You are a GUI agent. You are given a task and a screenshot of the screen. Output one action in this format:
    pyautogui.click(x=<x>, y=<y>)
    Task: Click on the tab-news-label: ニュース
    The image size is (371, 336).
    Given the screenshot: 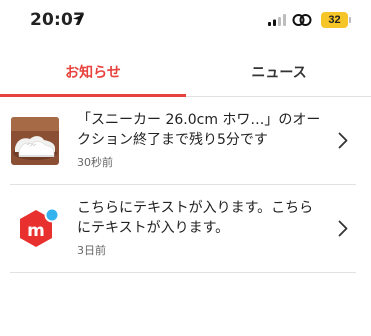 What is the action you would take?
    pyautogui.click(x=279, y=73)
    